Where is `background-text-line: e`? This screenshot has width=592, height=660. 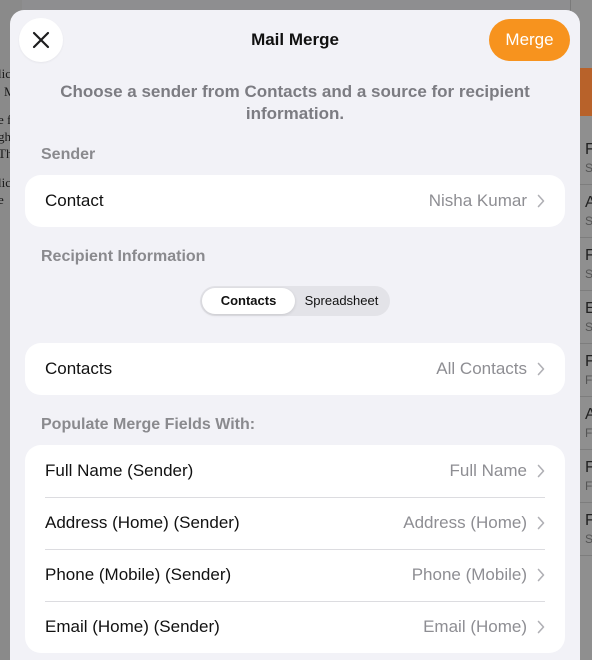 background-text-line: e is located at coordinates (2, 199).